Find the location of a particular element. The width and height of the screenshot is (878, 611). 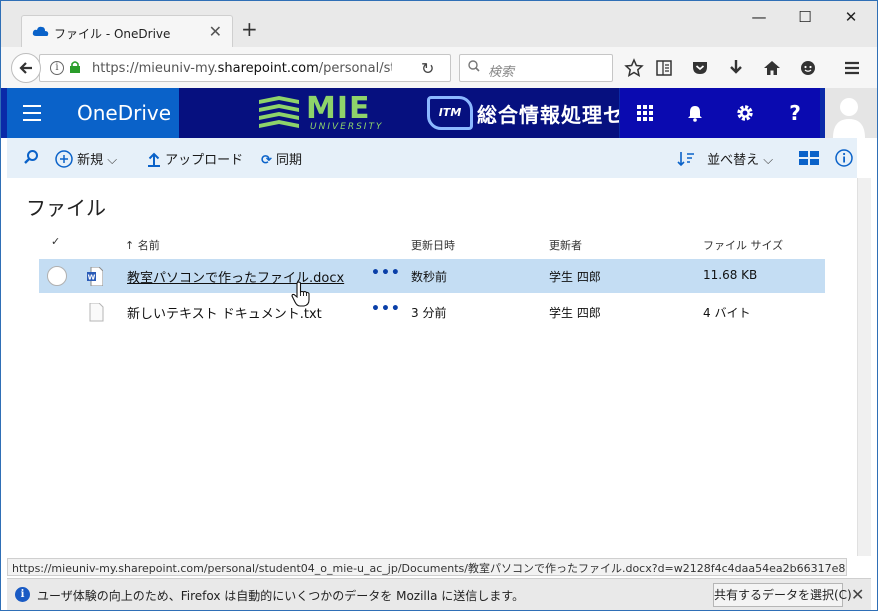

sort-label: 並べ替え is located at coordinates (733, 160).